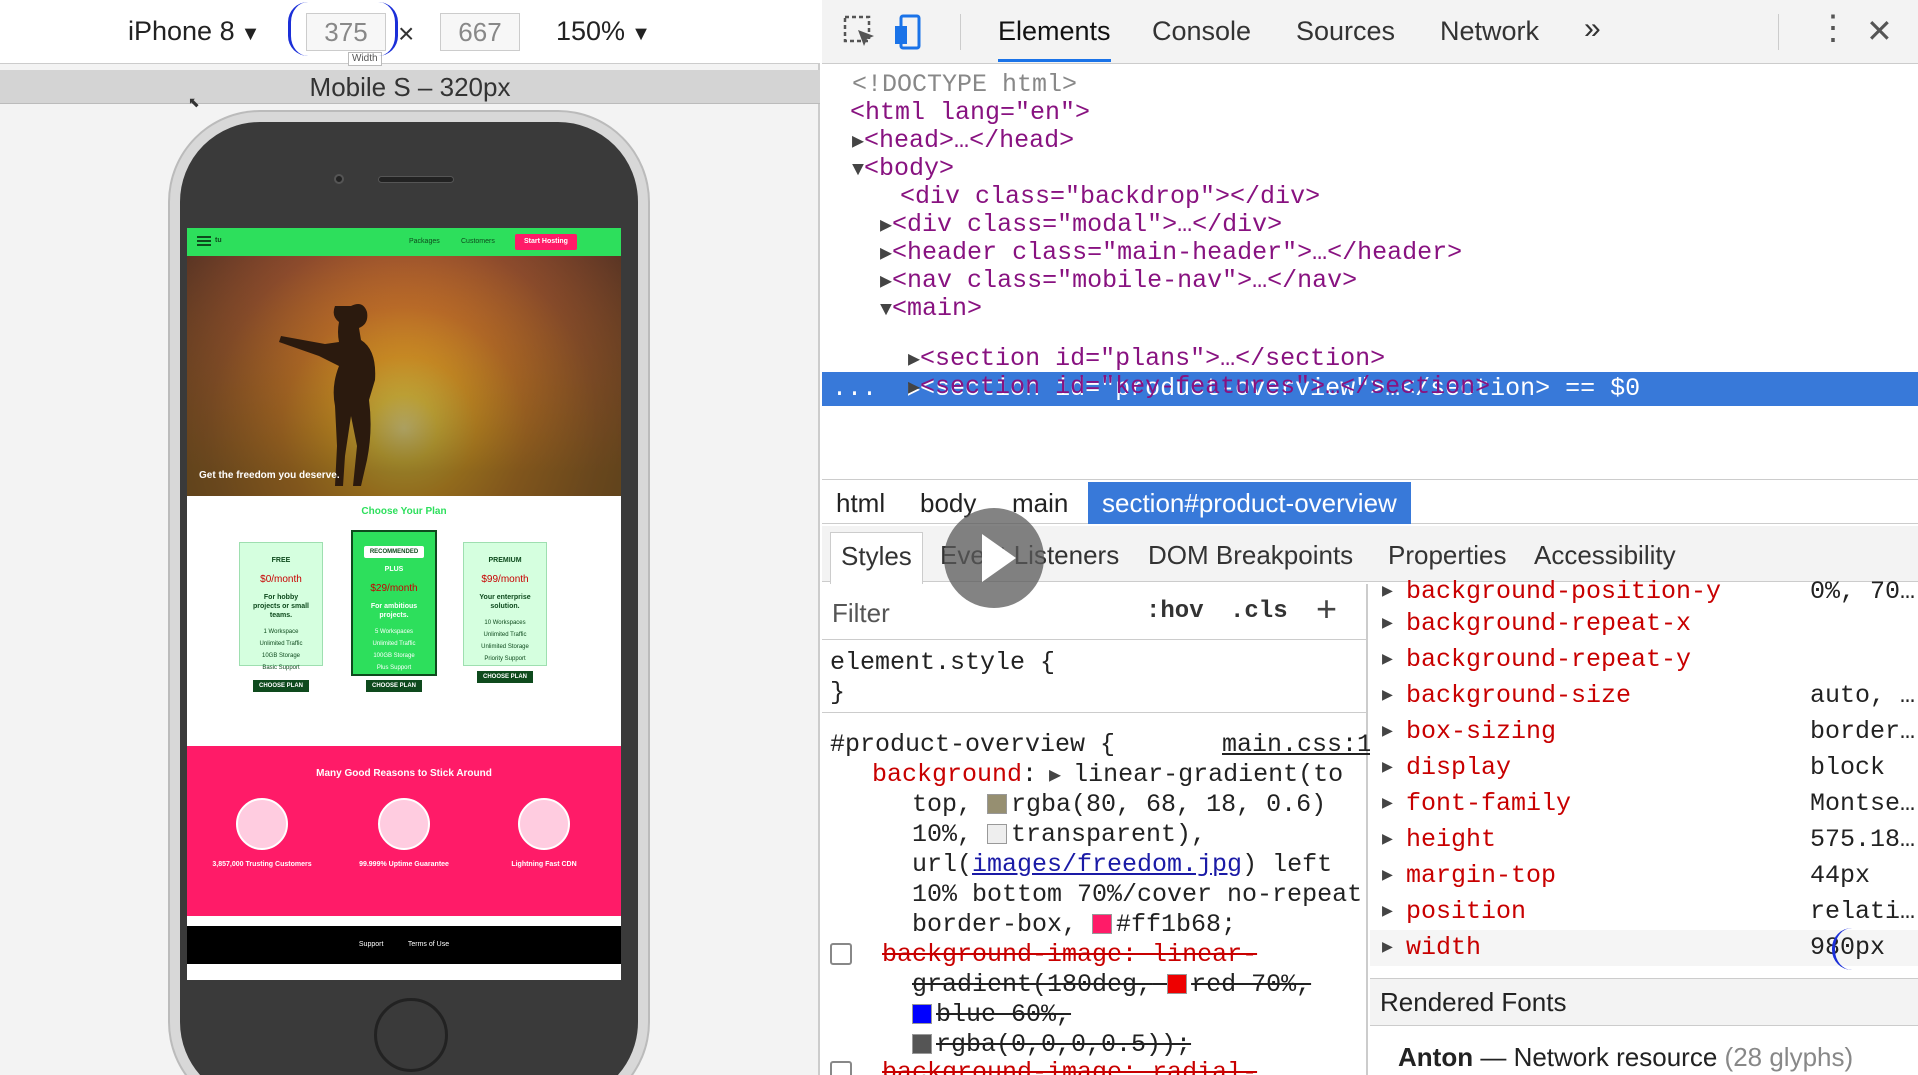  I want to click on prop-value: gradient(180deg,, so click(1032, 984).